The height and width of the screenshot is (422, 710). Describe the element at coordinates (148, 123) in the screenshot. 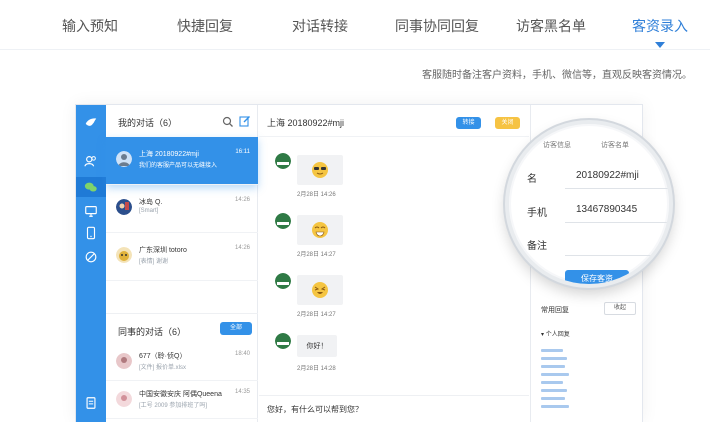

I see `my-conversations-title: 我的对话（6）` at that location.